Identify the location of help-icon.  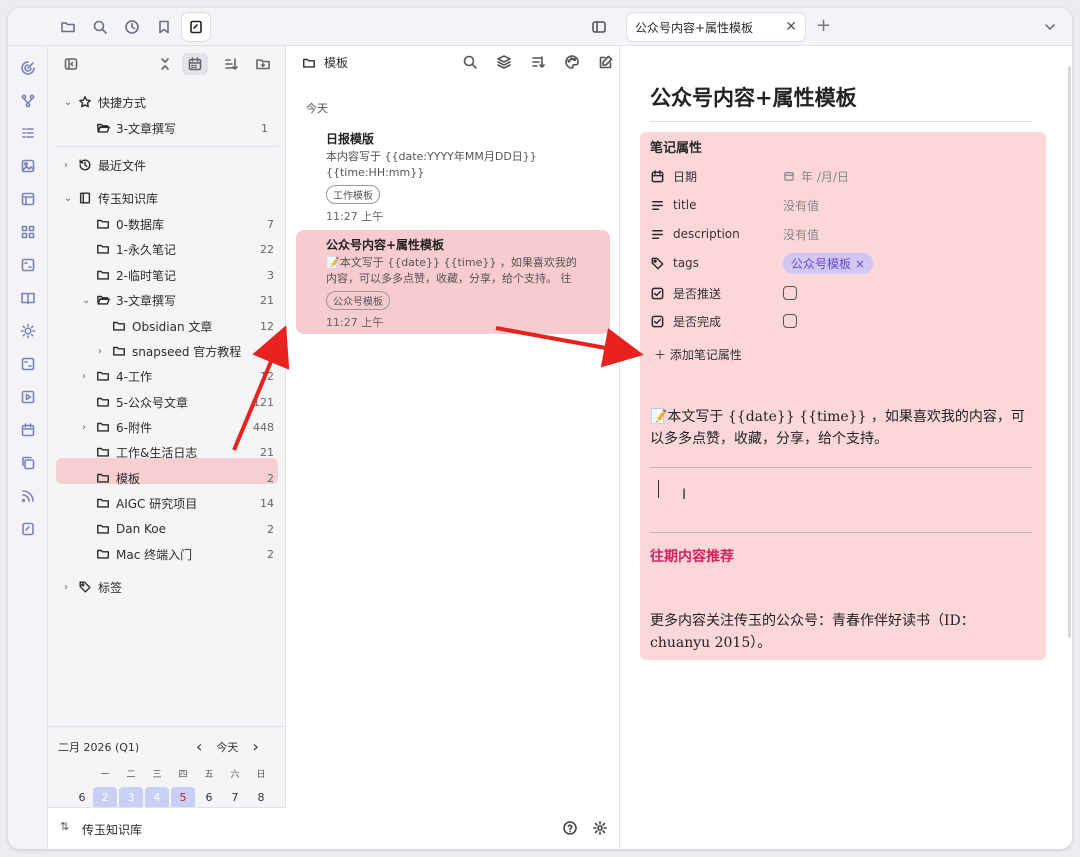
(570, 828).